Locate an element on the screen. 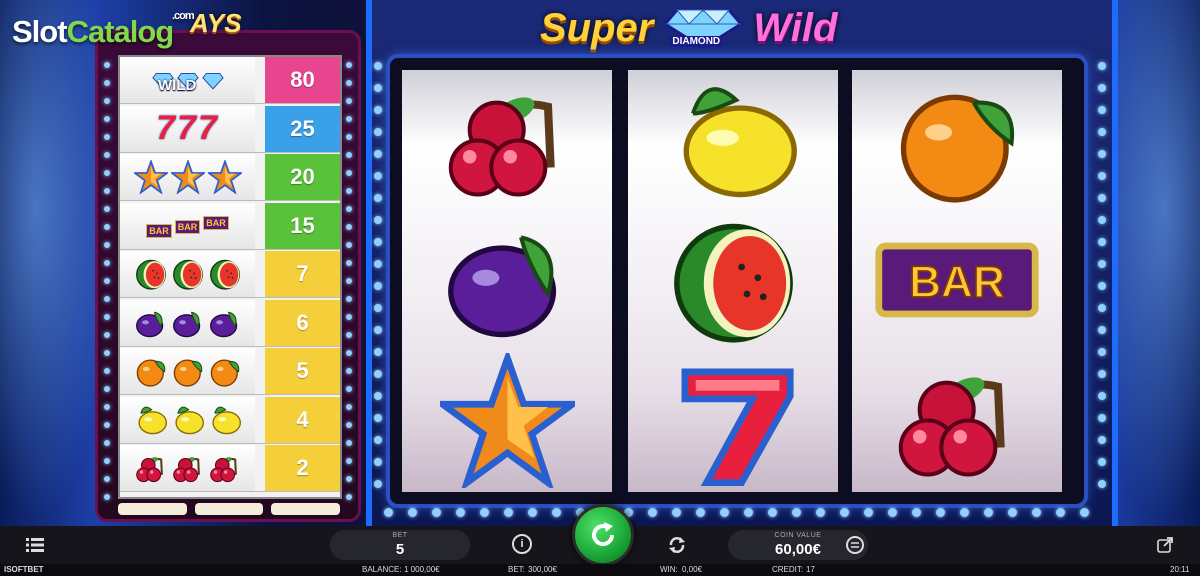 This screenshot has width=1200, height=576. reel-lamps-left is located at coordinates (378, 282).